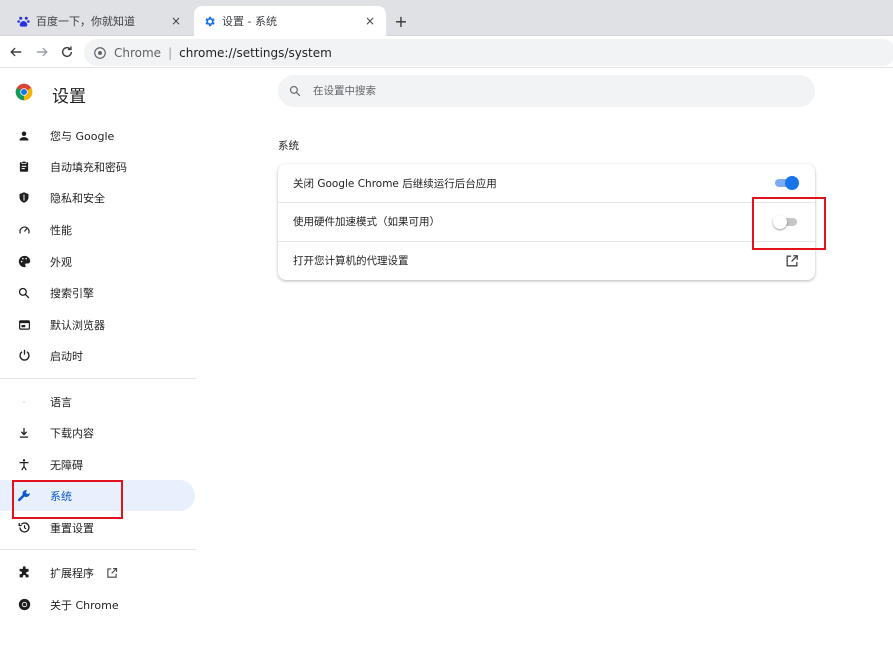 This screenshot has width=893, height=654. Describe the element at coordinates (401, 21) in the screenshot. I see `new-tab-button: +` at that location.